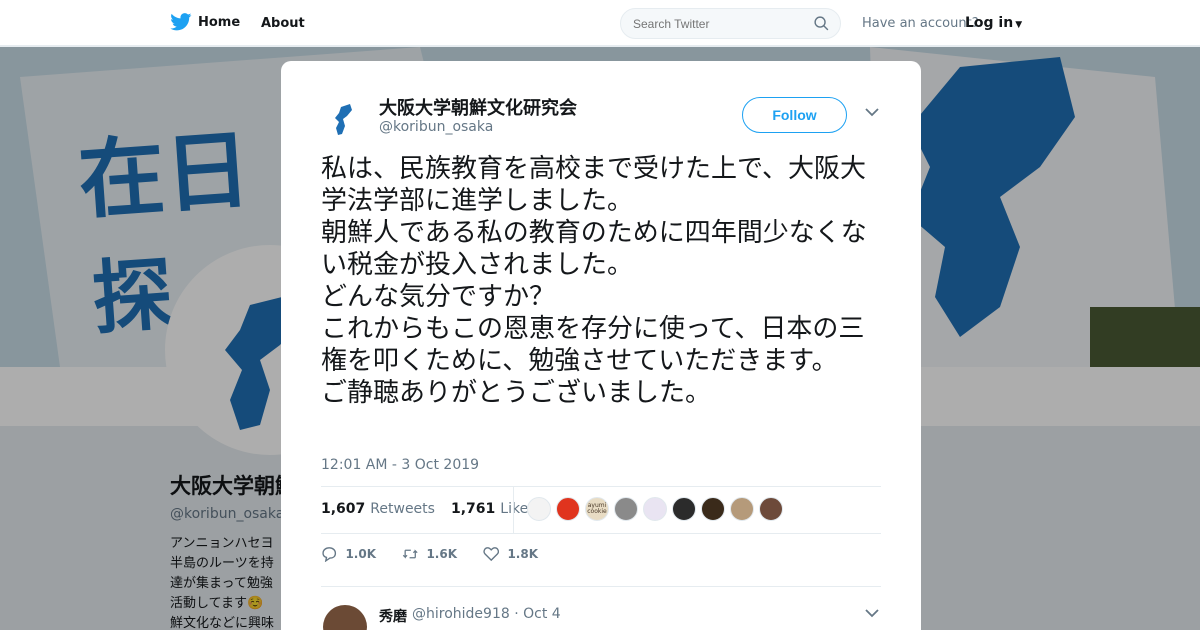  What do you see at coordinates (473, 509) in the screenshot?
I see `likes-count: 1,761` at bounding box center [473, 509].